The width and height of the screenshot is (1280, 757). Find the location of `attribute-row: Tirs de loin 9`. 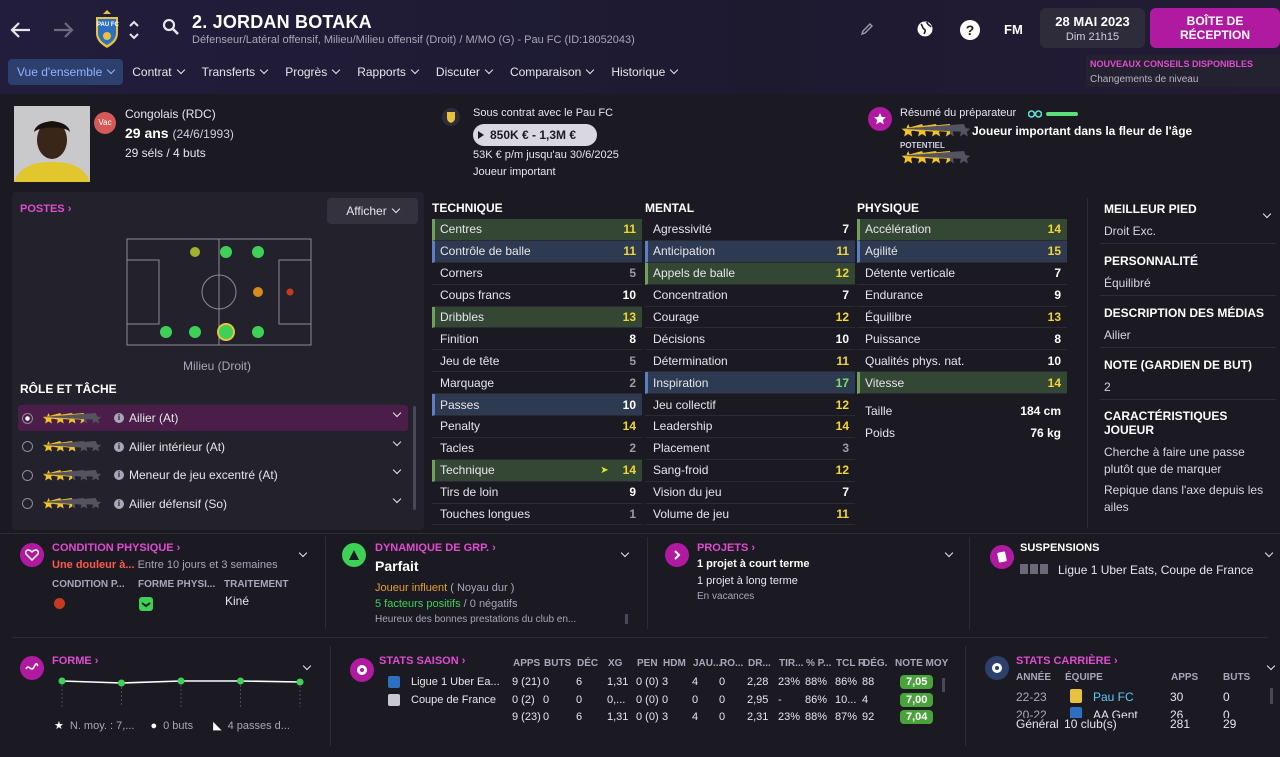

attribute-row: Tirs de loin 9 is located at coordinates (537, 493).